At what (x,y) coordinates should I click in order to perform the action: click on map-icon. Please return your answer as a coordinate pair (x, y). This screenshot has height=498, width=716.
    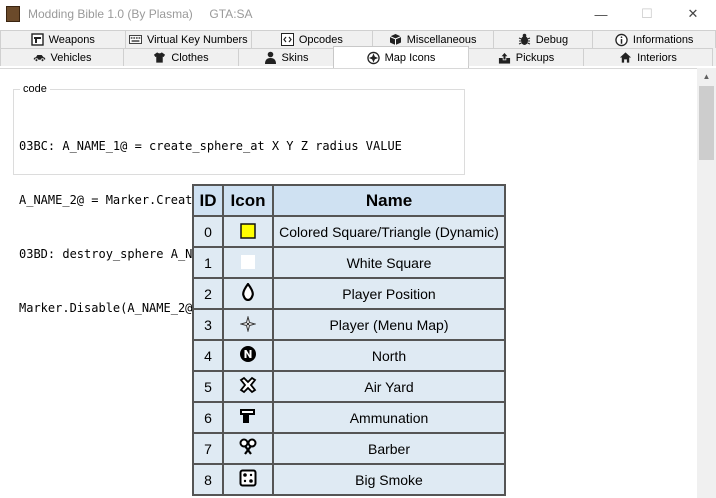
    Looking at the image, I should click on (373, 57).